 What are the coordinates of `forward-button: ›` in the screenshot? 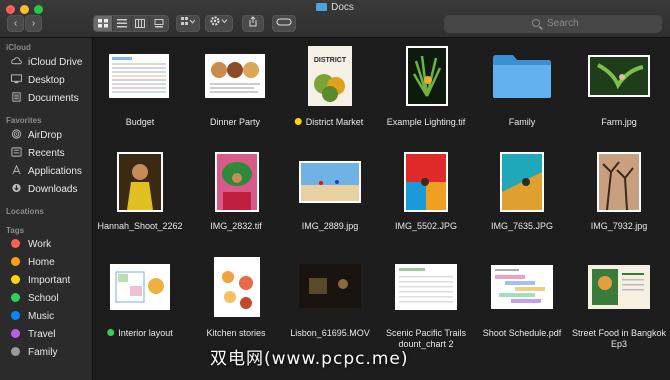 It's located at (33, 23).